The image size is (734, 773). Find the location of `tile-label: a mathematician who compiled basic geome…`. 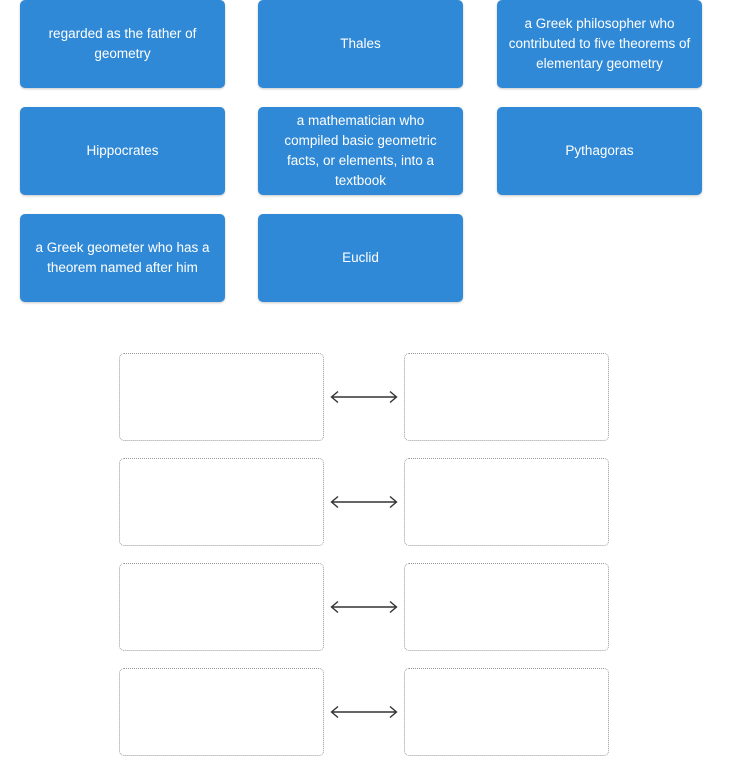

tile-label: a mathematician who compiled basic geome… is located at coordinates (360, 150).